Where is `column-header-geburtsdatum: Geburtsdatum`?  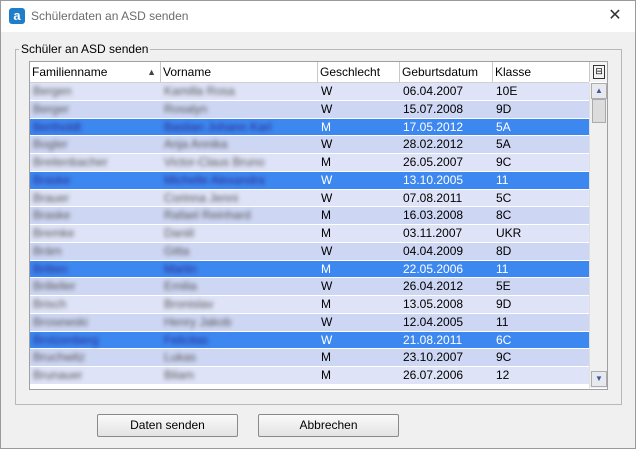 column-header-geburtsdatum: Geburtsdatum is located at coordinates (446, 72).